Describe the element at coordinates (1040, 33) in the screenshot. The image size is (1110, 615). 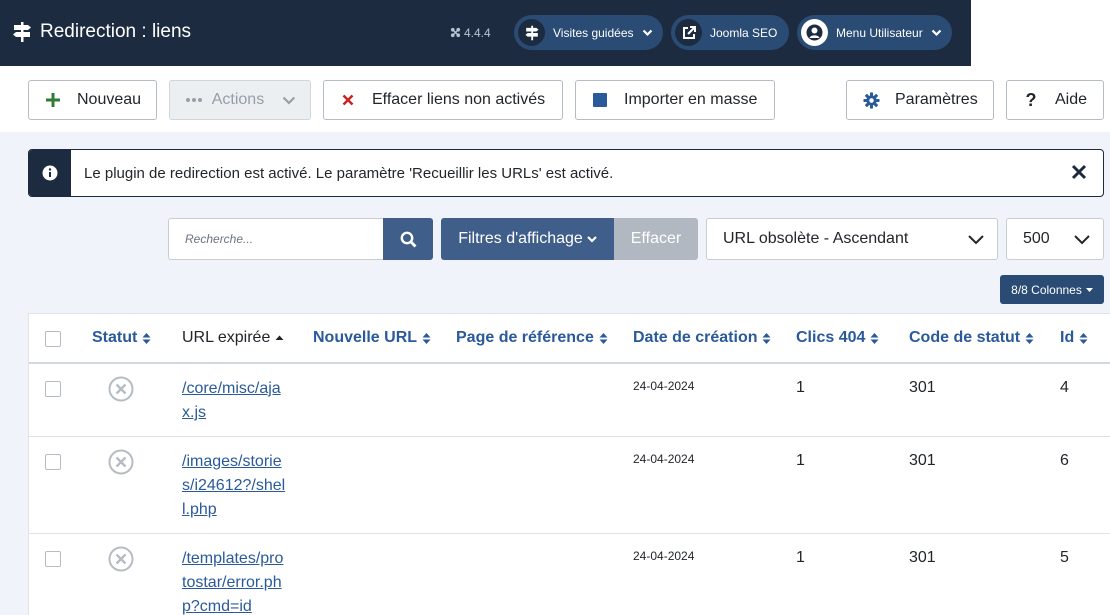
I see `header-blank-area` at that location.